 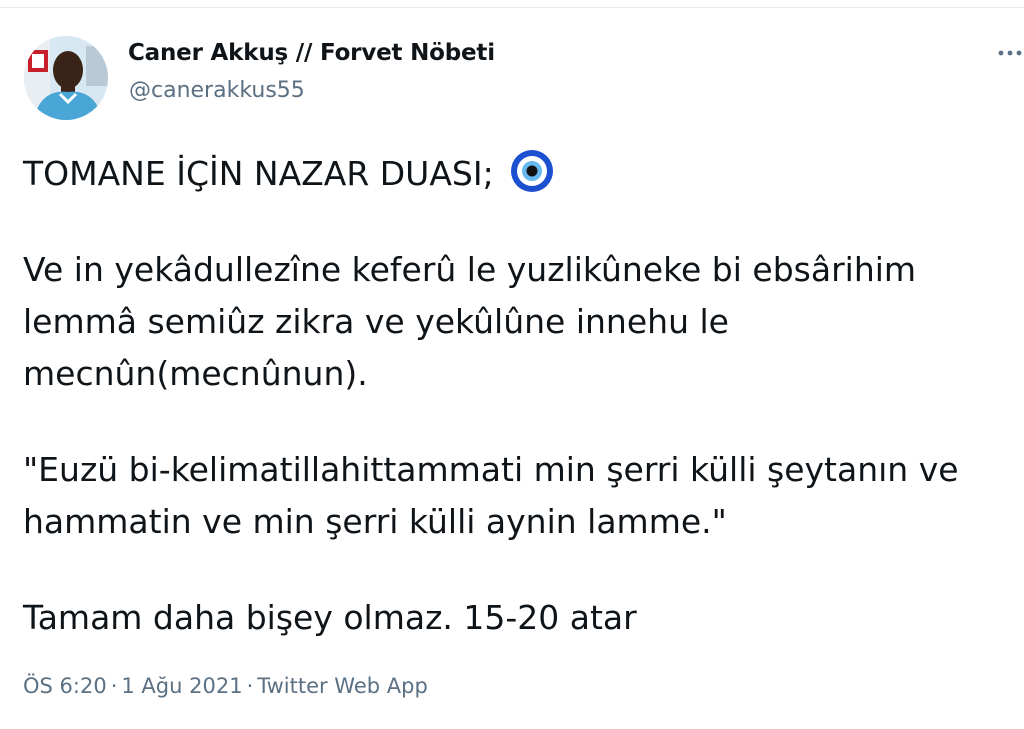 I want to click on nazar-boncugu-icon, so click(x=532, y=171).